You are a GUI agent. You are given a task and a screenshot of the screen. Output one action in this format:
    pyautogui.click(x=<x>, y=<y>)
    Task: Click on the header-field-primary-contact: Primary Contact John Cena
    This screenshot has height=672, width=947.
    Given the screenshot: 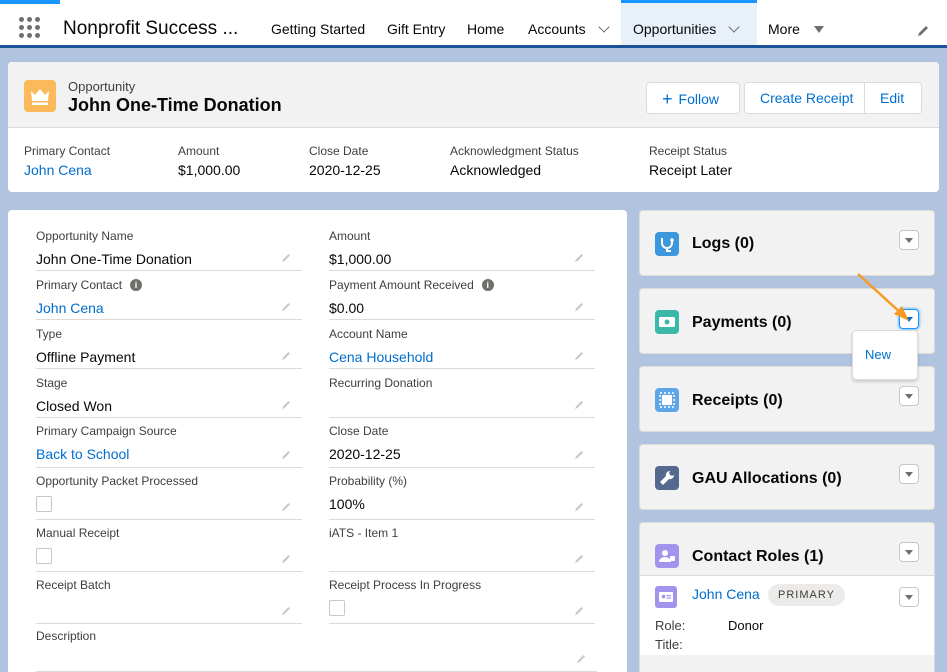 What is the action you would take?
    pyautogui.click(x=67, y=161)
    